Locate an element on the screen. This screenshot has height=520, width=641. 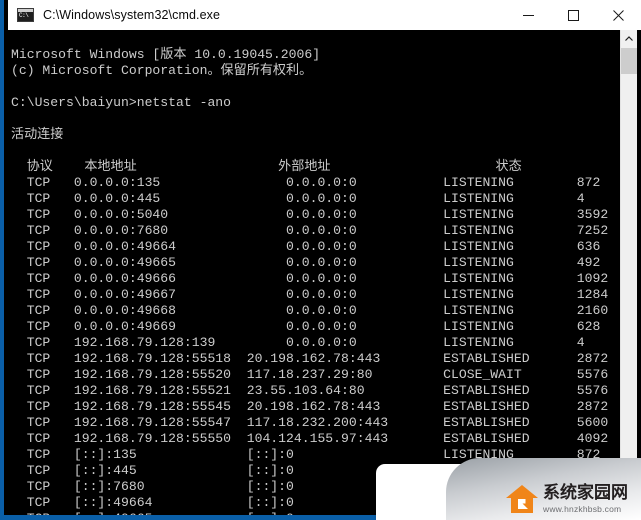
watermark: 系统家园网 www.hnzkhbsb.com is located at coordinates (573, 499).